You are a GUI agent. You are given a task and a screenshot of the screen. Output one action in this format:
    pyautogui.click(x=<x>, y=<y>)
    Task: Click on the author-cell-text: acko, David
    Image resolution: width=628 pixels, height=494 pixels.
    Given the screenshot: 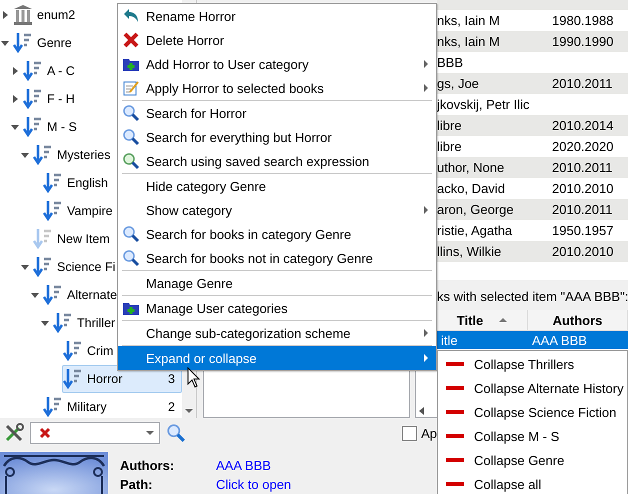 What is the action you would take?
    pyautogui.click(x=471, y=188)
    